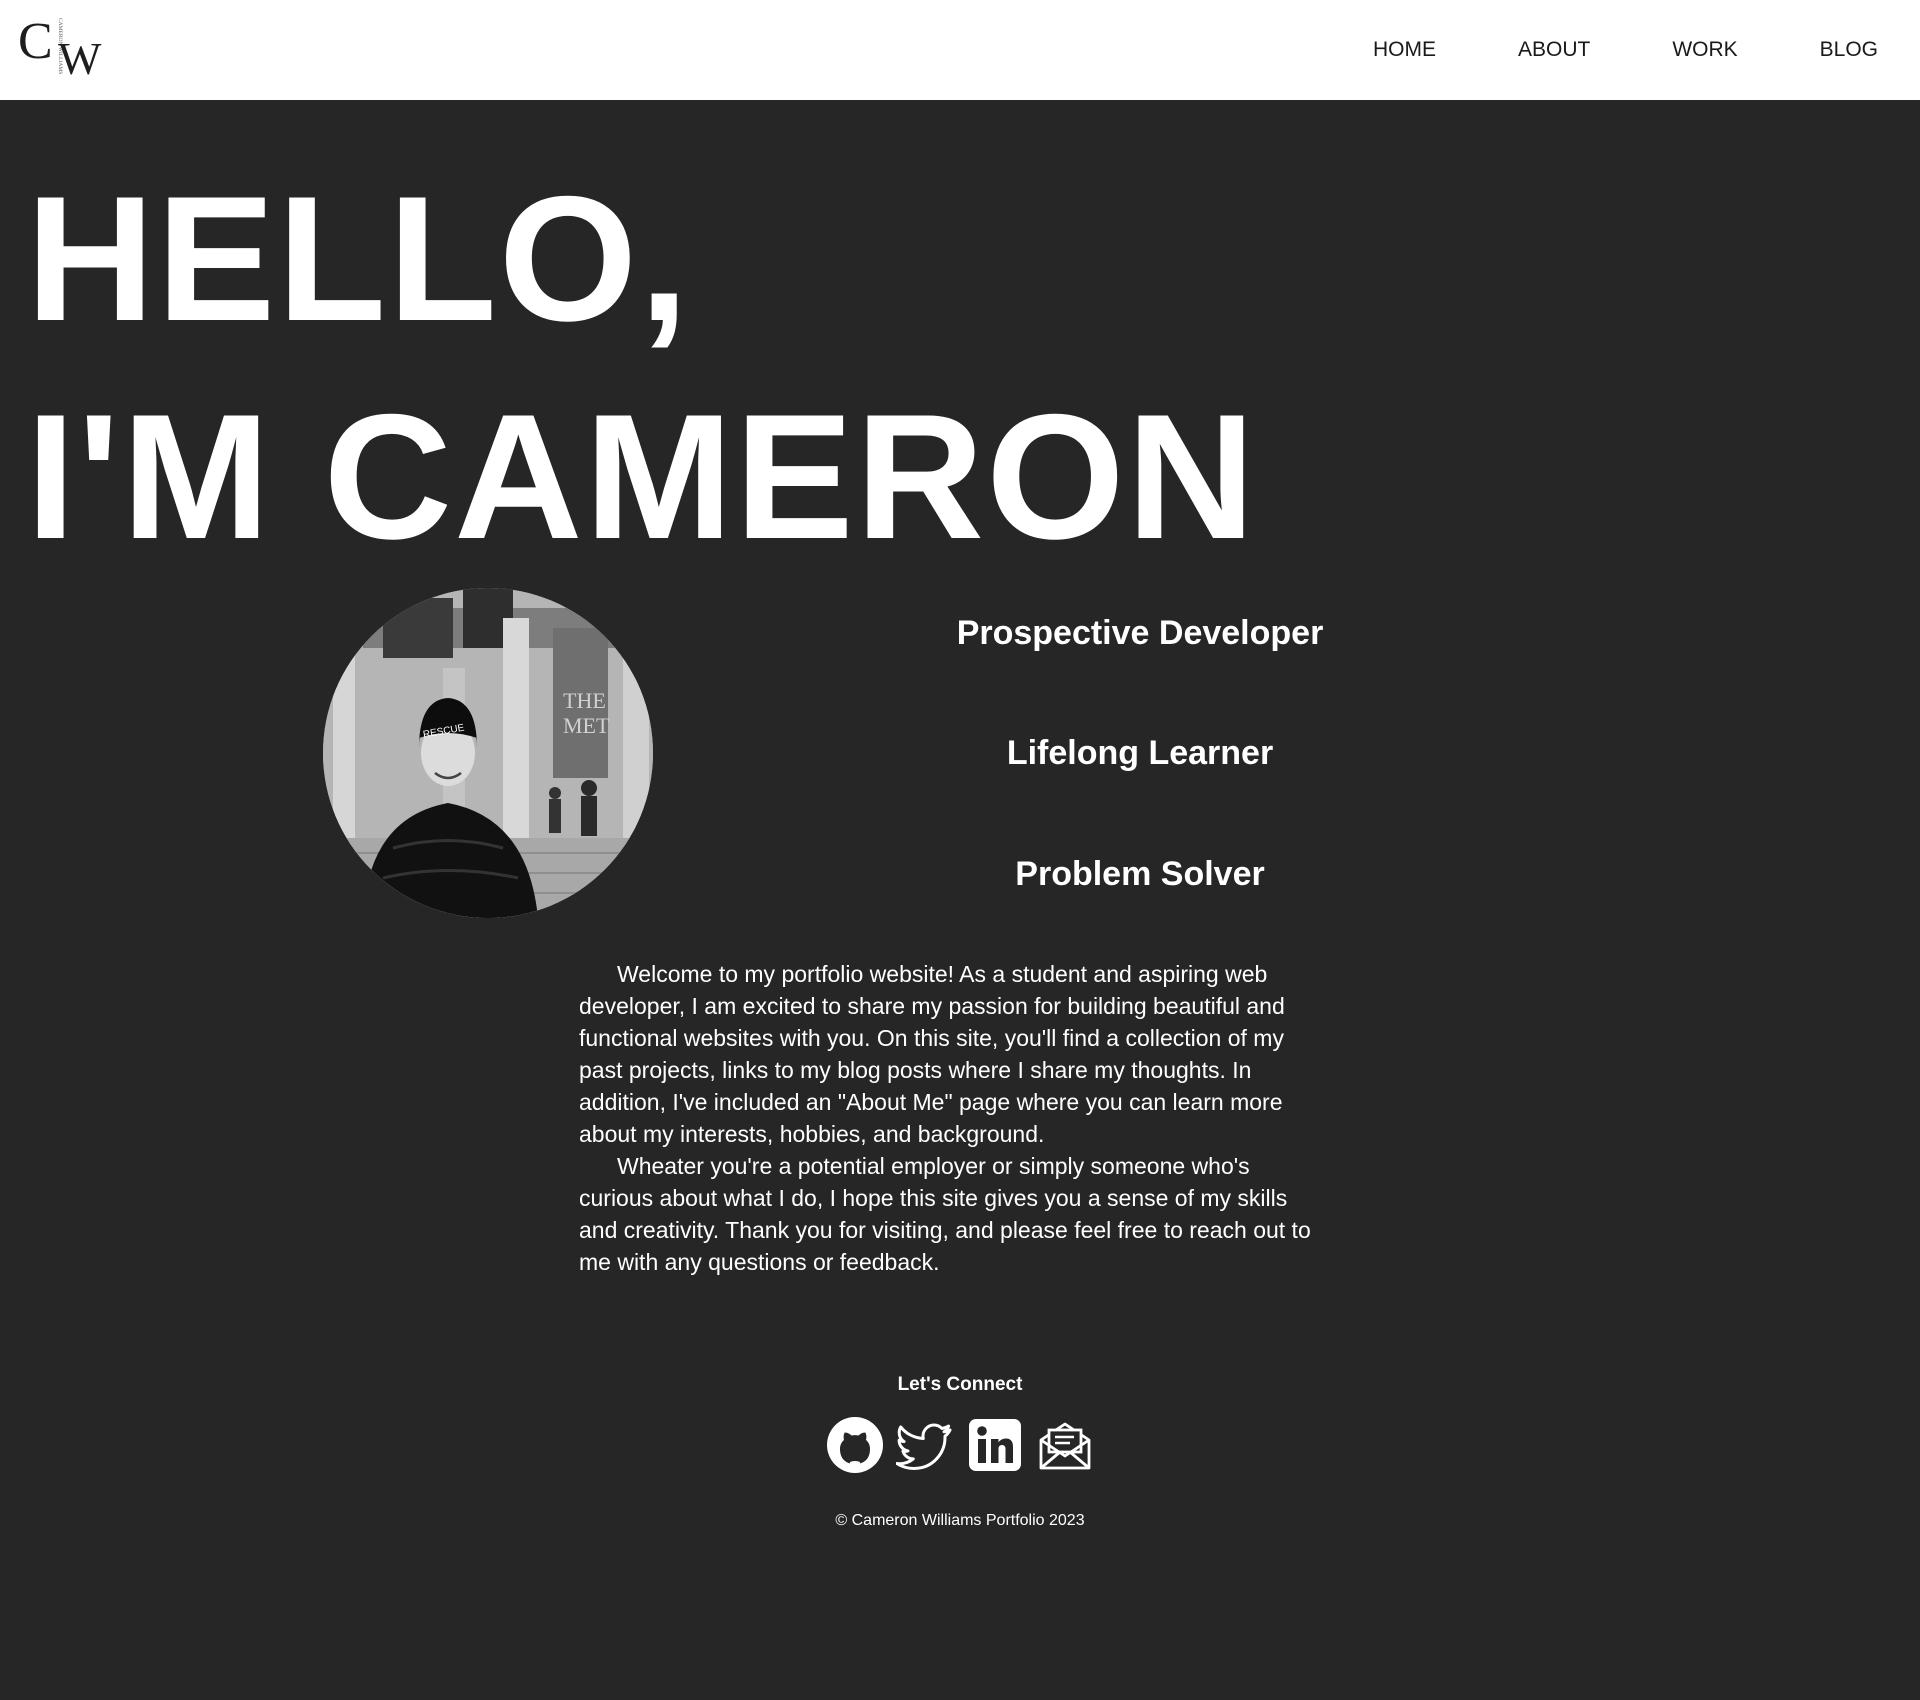 This screenshot has height=1700, width=1920. What do you see at coordinates (584, 700) in the screenshot?
I see `svg-text: THE` at bounding box center [584, 700].